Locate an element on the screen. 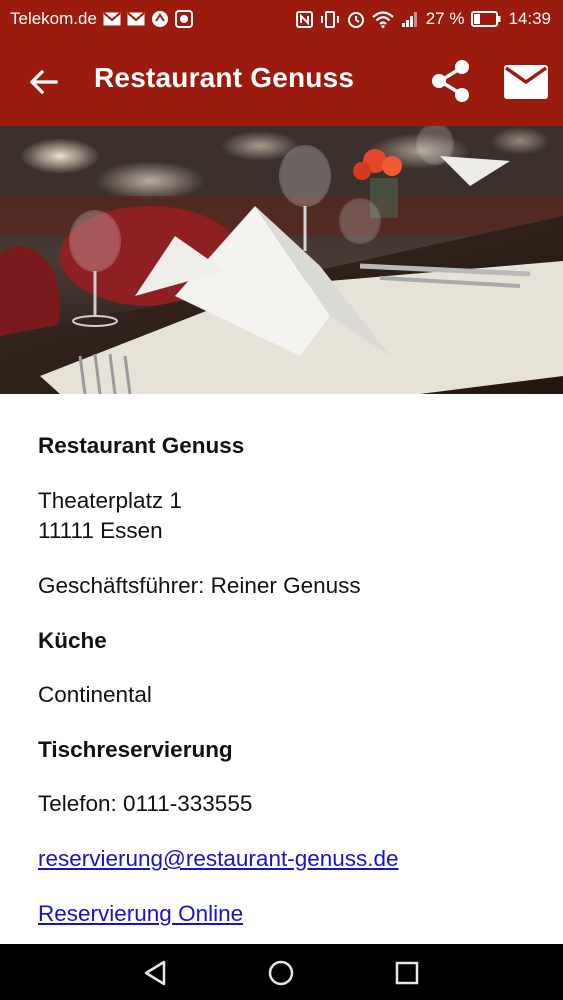 The image size is (563, 1000). carrier-label: Telekom.de is located at coordinates (53, 18).